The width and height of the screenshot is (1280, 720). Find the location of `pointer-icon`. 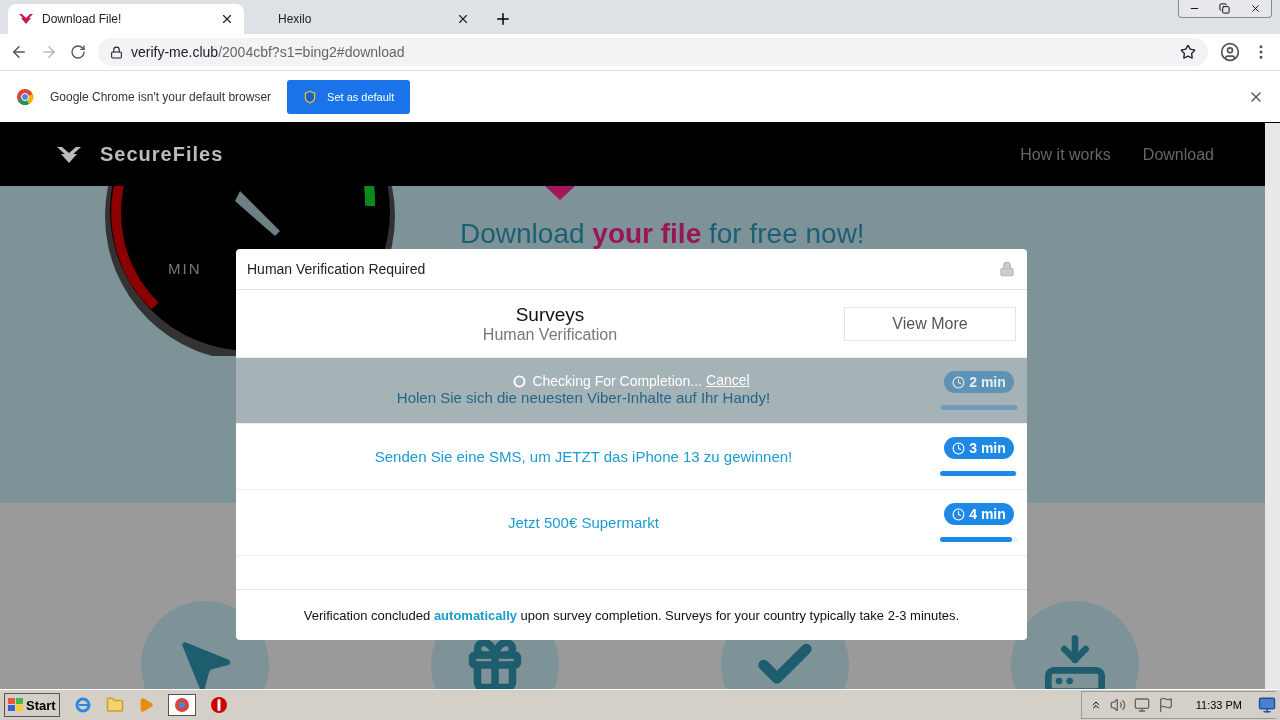

pointer-icon is located at coordinates (560, 193).